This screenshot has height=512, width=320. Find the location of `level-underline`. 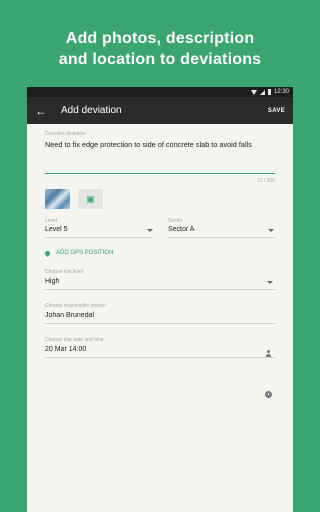

level-underline is located at coordinates (99, 237).